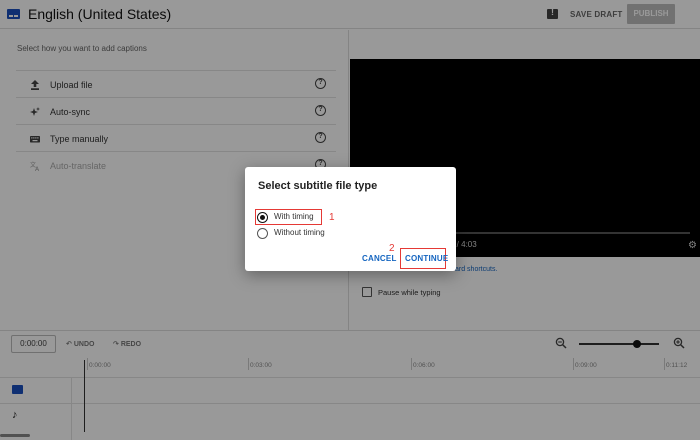 The width and height of the screenshot is (700, 440). I want to click on continue-button: CONTINUE, so click(426, 258).